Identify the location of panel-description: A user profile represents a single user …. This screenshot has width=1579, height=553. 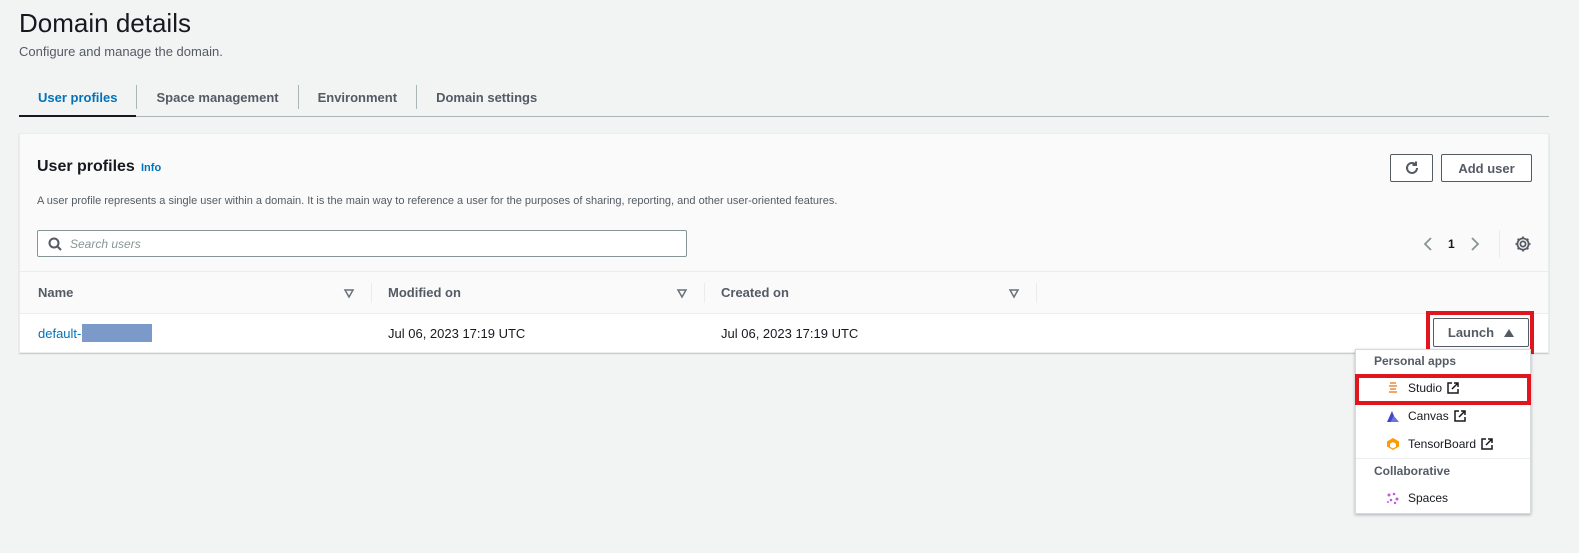
(437, 201).